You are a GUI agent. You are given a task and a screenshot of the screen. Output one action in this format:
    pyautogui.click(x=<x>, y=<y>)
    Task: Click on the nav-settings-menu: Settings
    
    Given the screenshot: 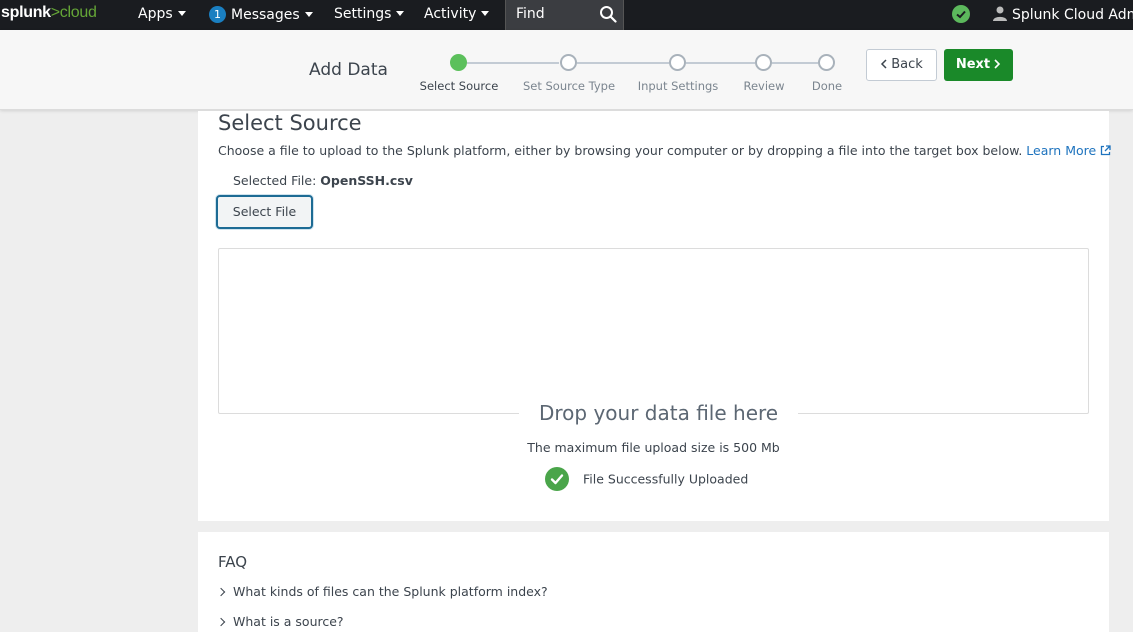 What is the action you would take?
    pyautogui.click(x=369, y=14)
    